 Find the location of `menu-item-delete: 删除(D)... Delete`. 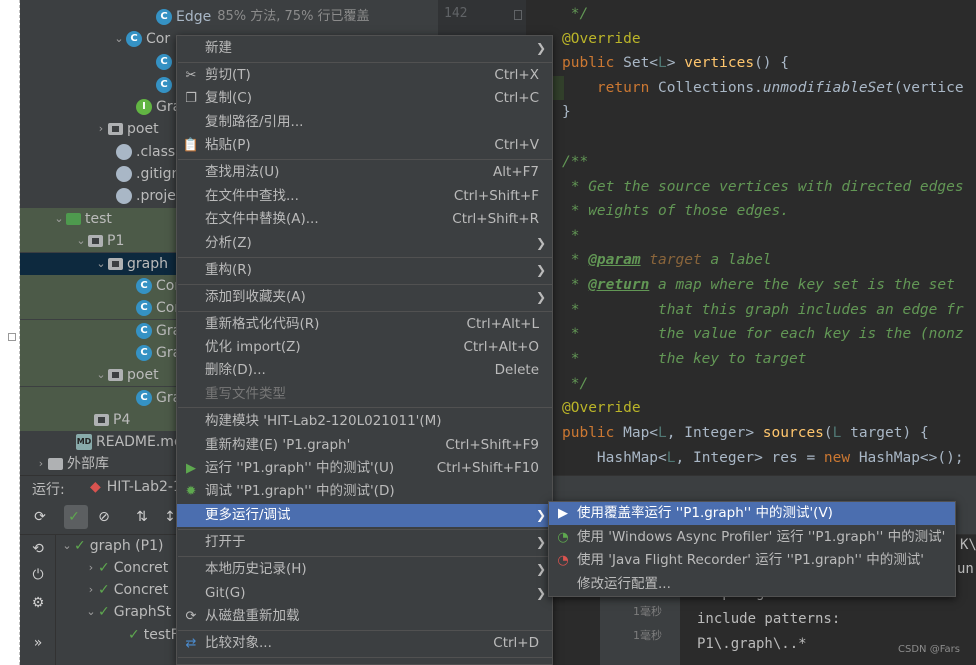

menu-item-delete: 删除(D)... Delete is located at coordinates (364, 370).